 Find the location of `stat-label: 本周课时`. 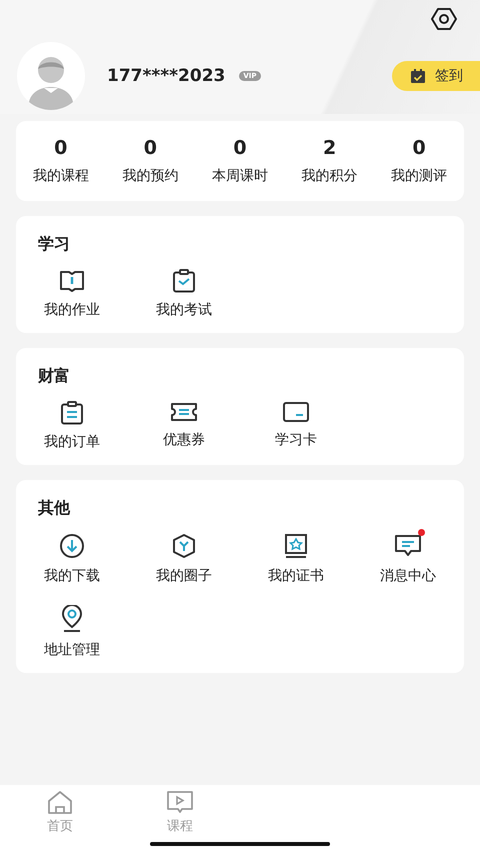

stat-label: 本周课时 is located at coordinates (240, 176).